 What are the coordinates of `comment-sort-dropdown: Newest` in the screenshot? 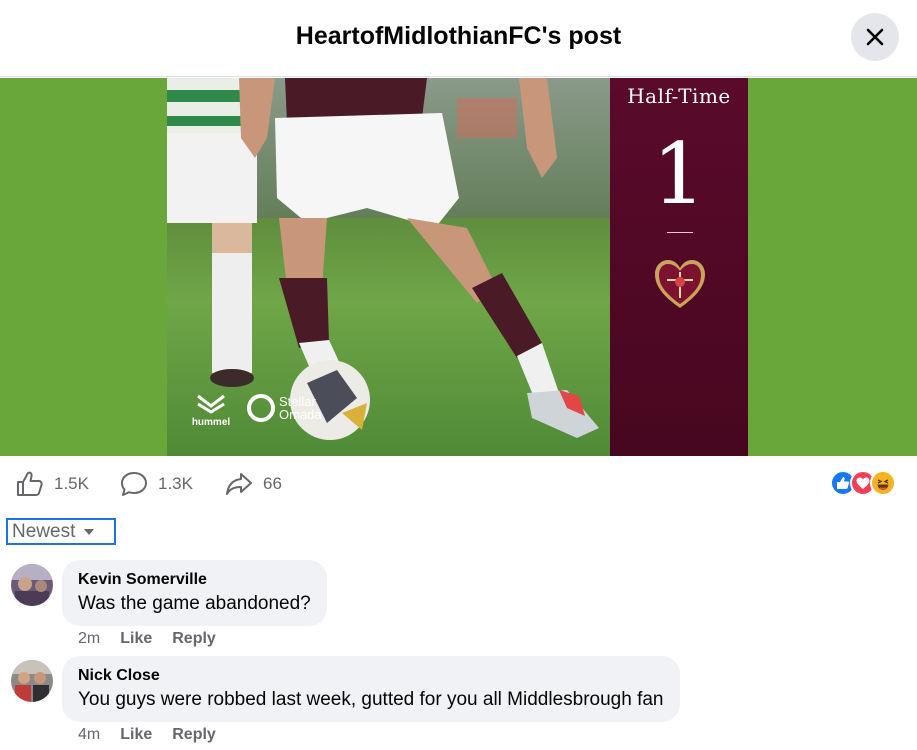 It's located at (61, 531).